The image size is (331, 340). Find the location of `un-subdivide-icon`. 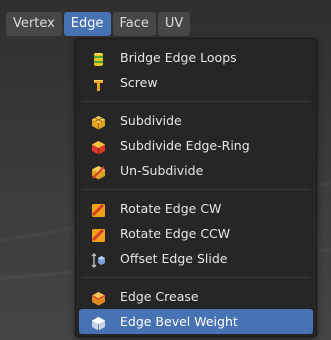

un-subdivide-icon is located at coordinates (98, 171).